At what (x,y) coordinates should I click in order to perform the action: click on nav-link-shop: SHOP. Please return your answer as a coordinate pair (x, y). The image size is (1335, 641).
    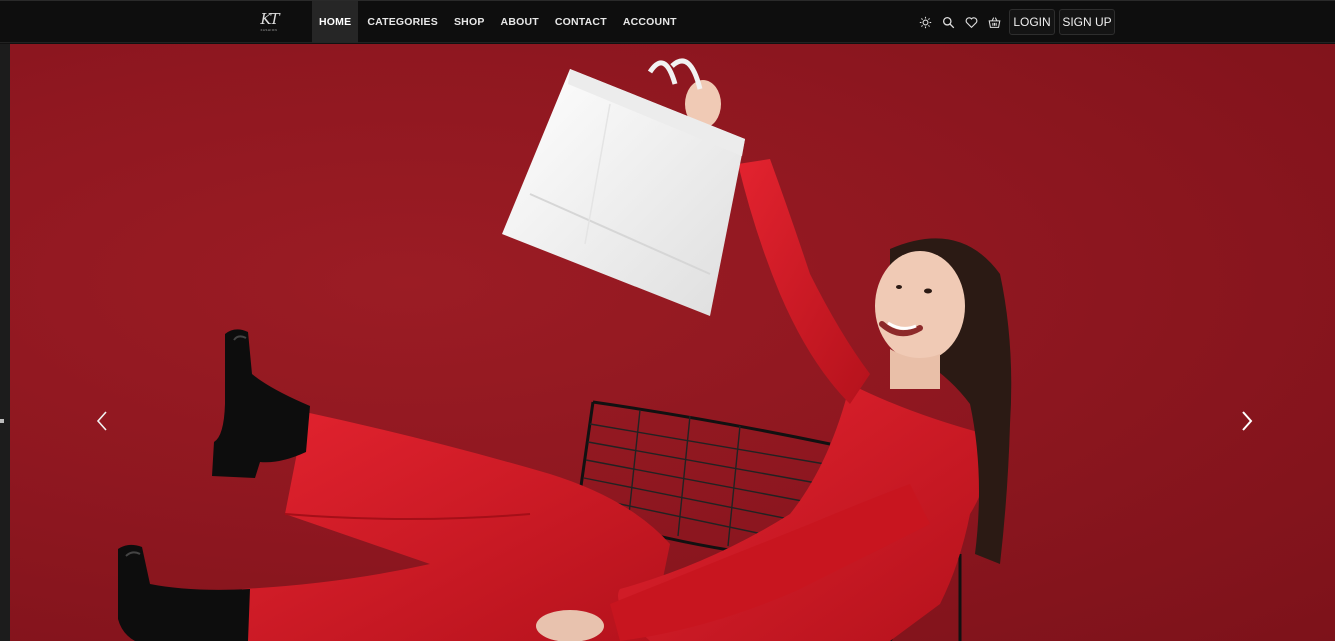
    Looking at the image, I should click on (469, 22).